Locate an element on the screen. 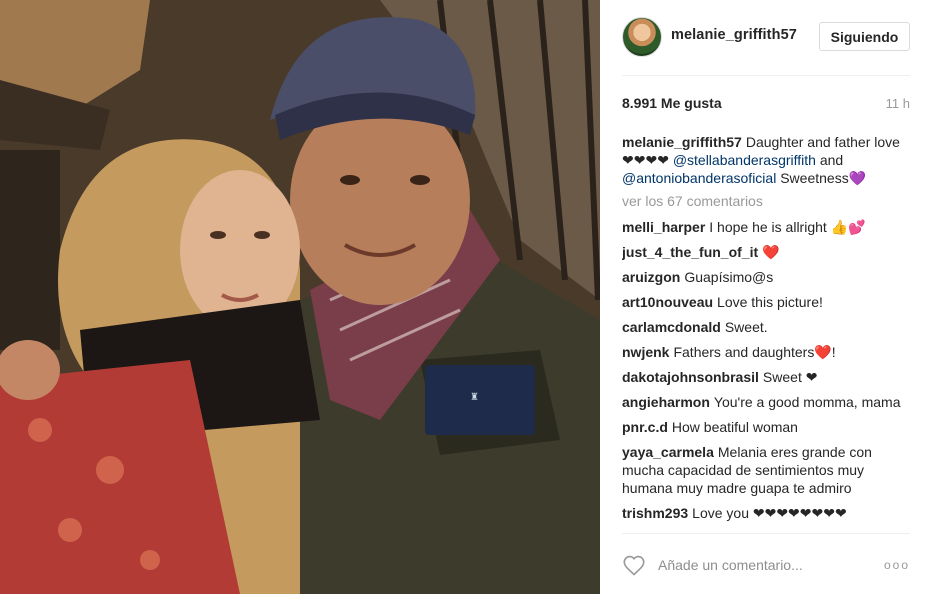  post-time: 11 h is located at coordinates (898, 103).